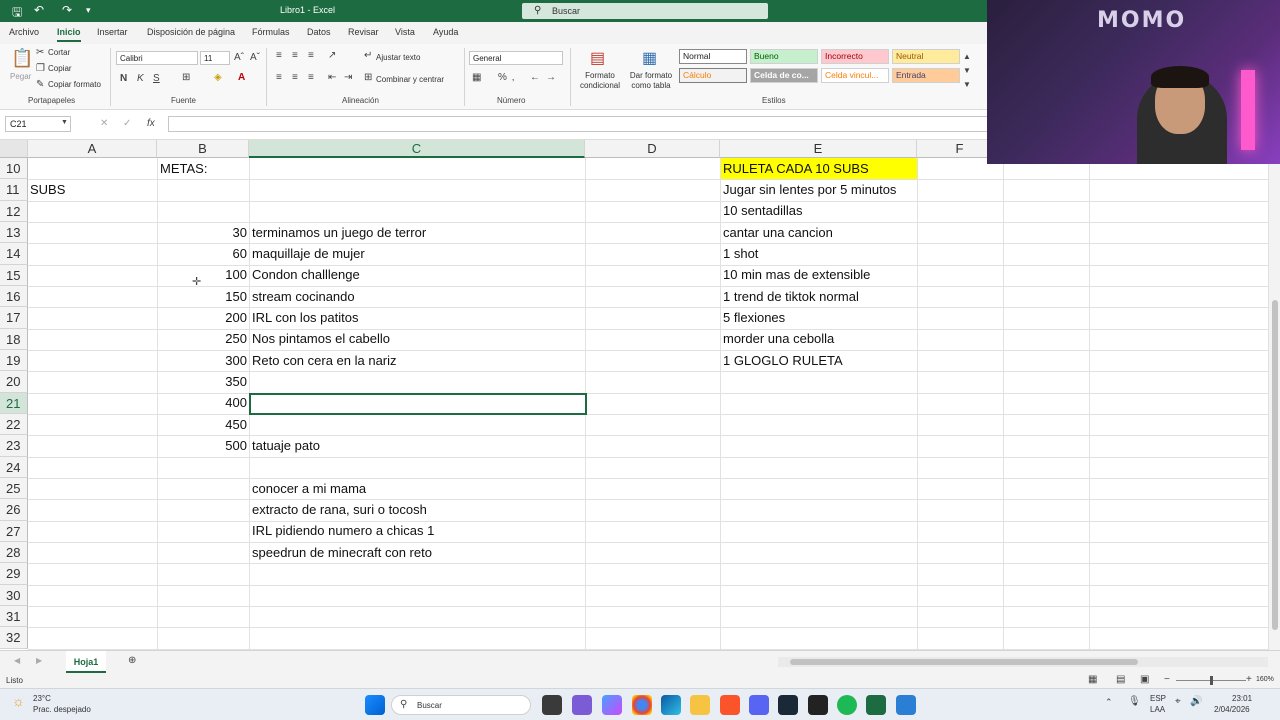  What do you see at coordinates (1167, 679) in the screenshot?
I see `zoom-out-icon: −` at bounding box center [1167, 679].